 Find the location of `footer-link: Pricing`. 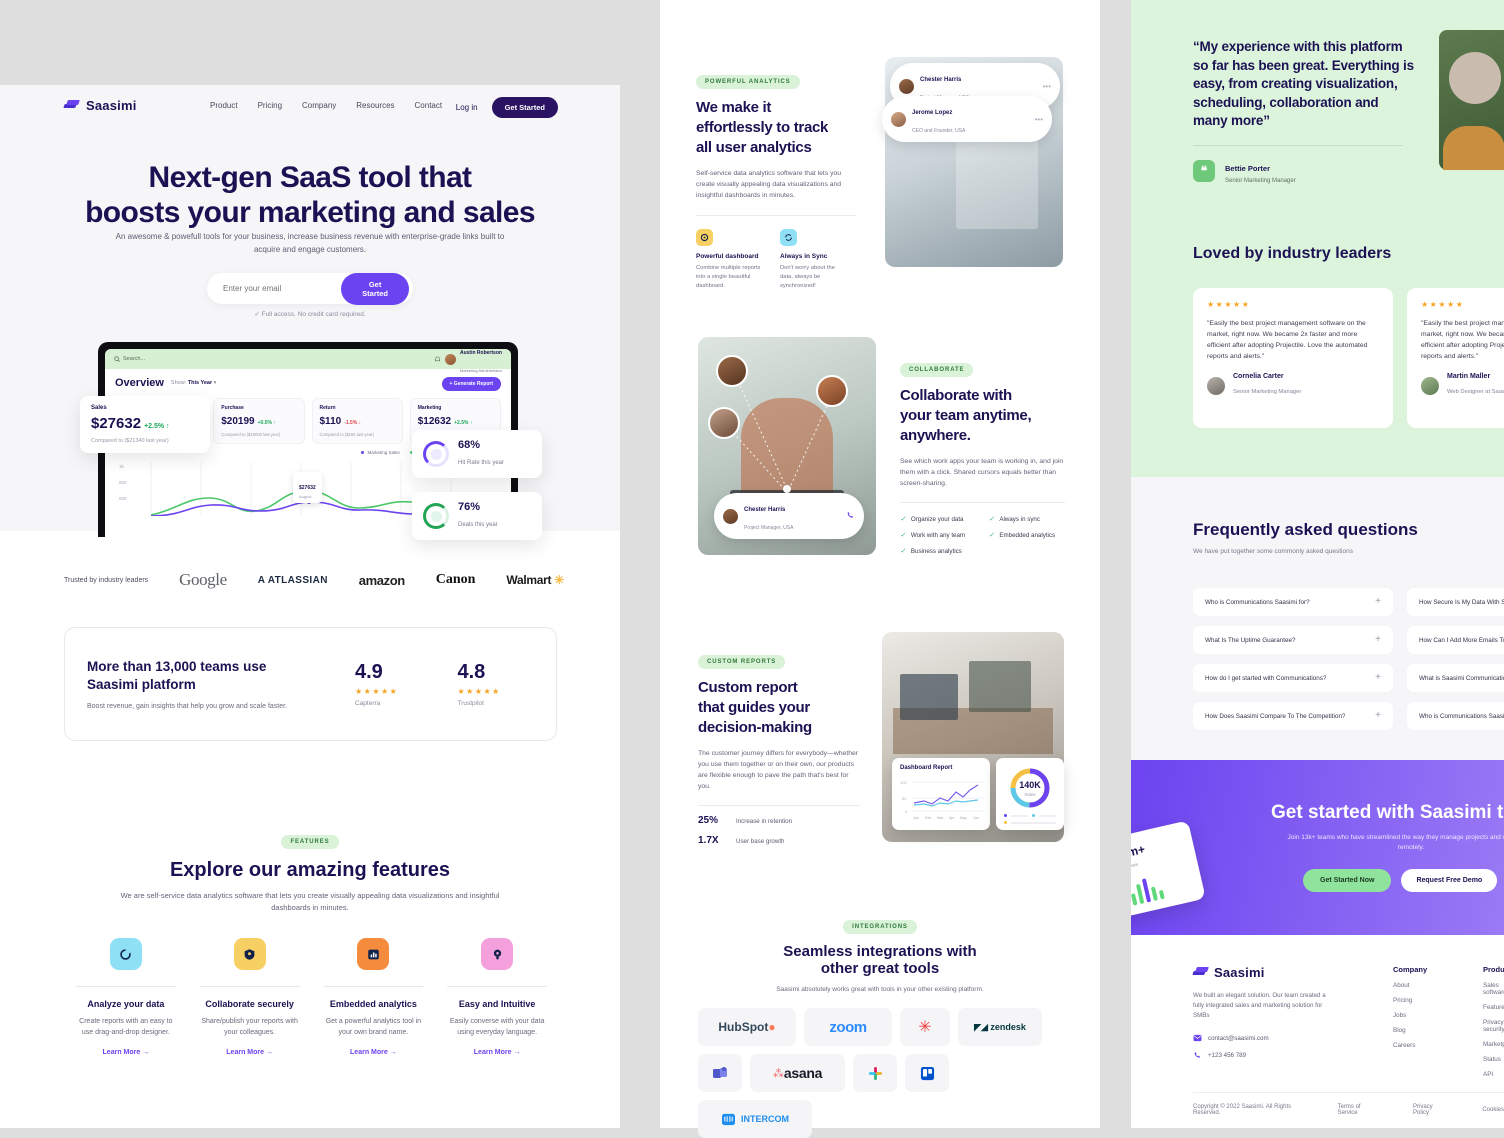

footer-link: Pricing is located at coordinates (1410, 1000).